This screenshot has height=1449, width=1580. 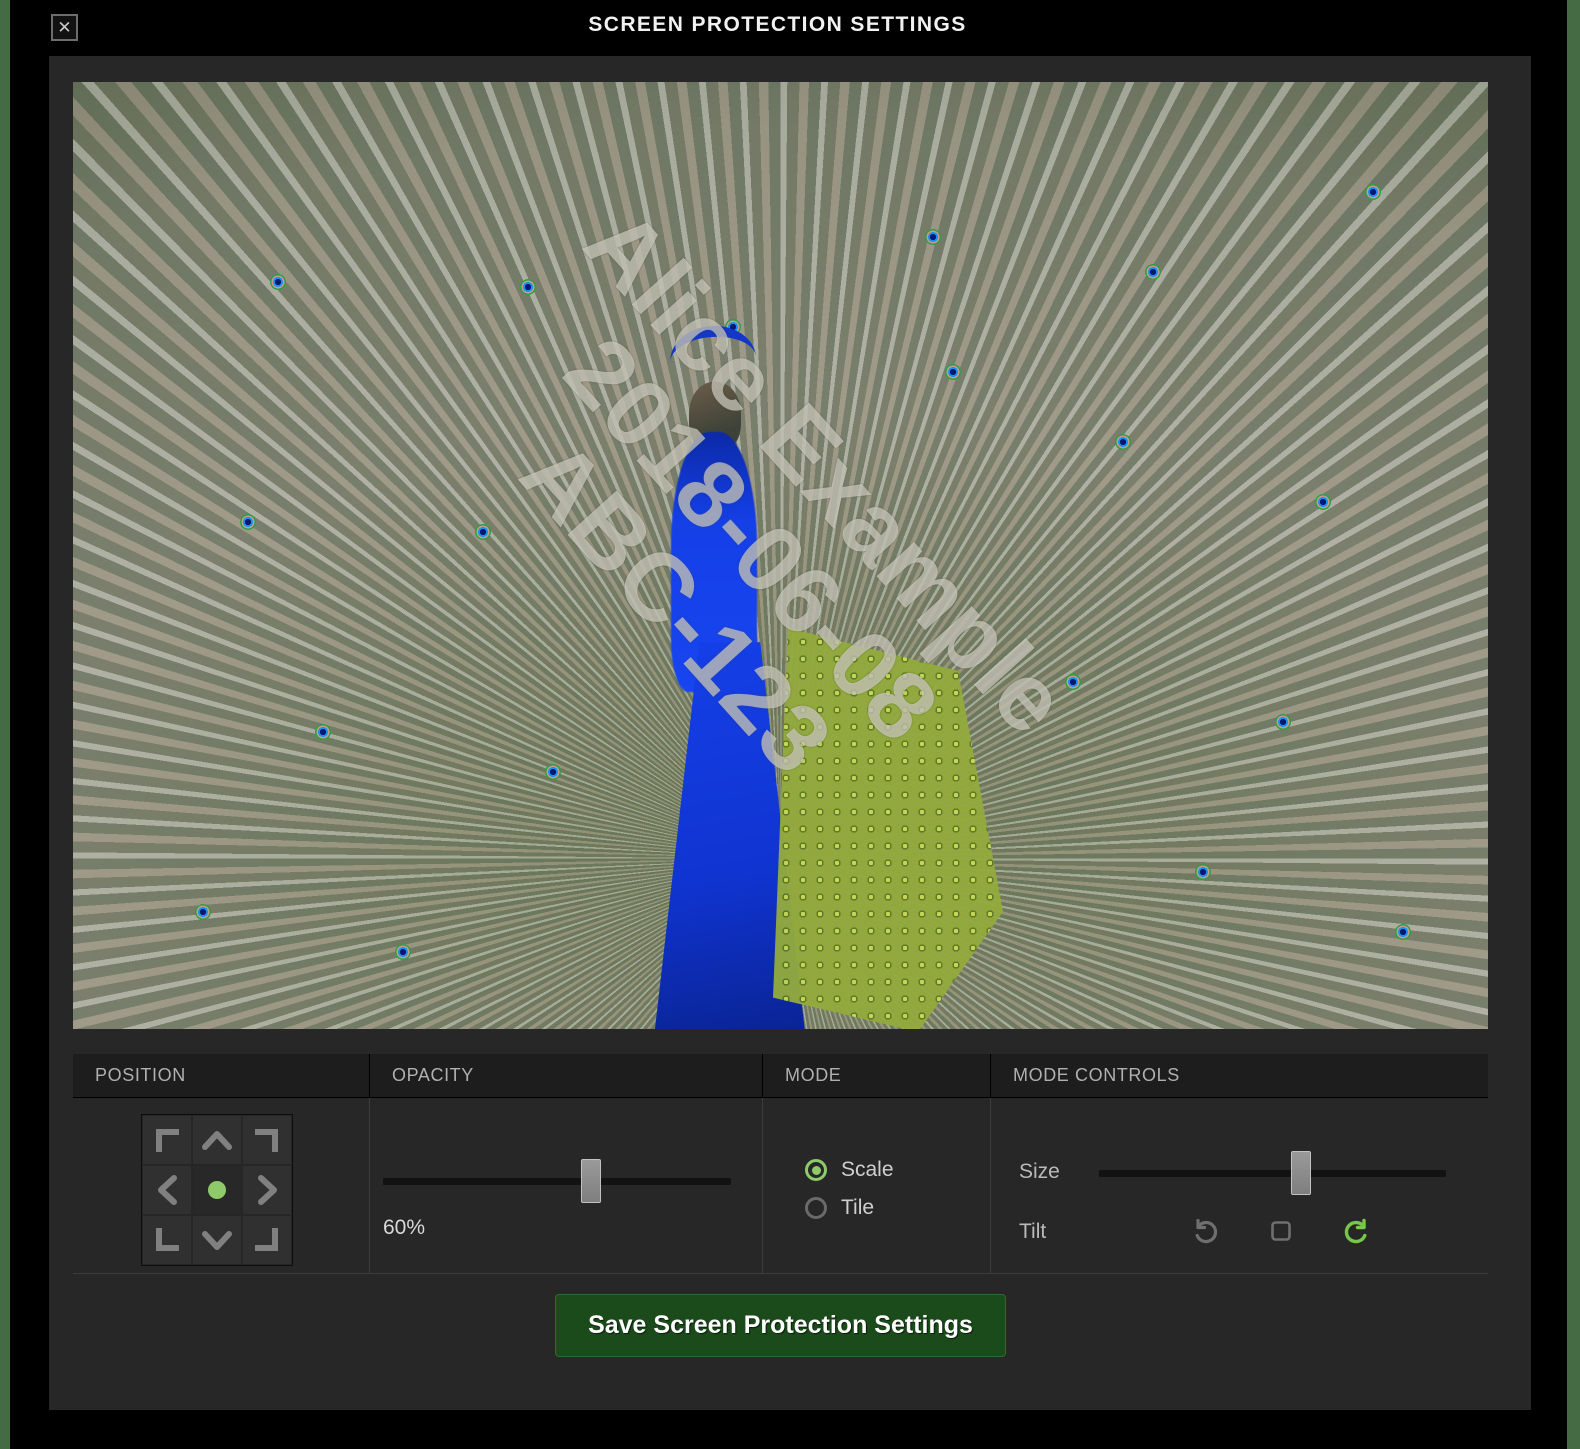 I want to click on radio-unselected-icon, so click(x=816, y=1208).